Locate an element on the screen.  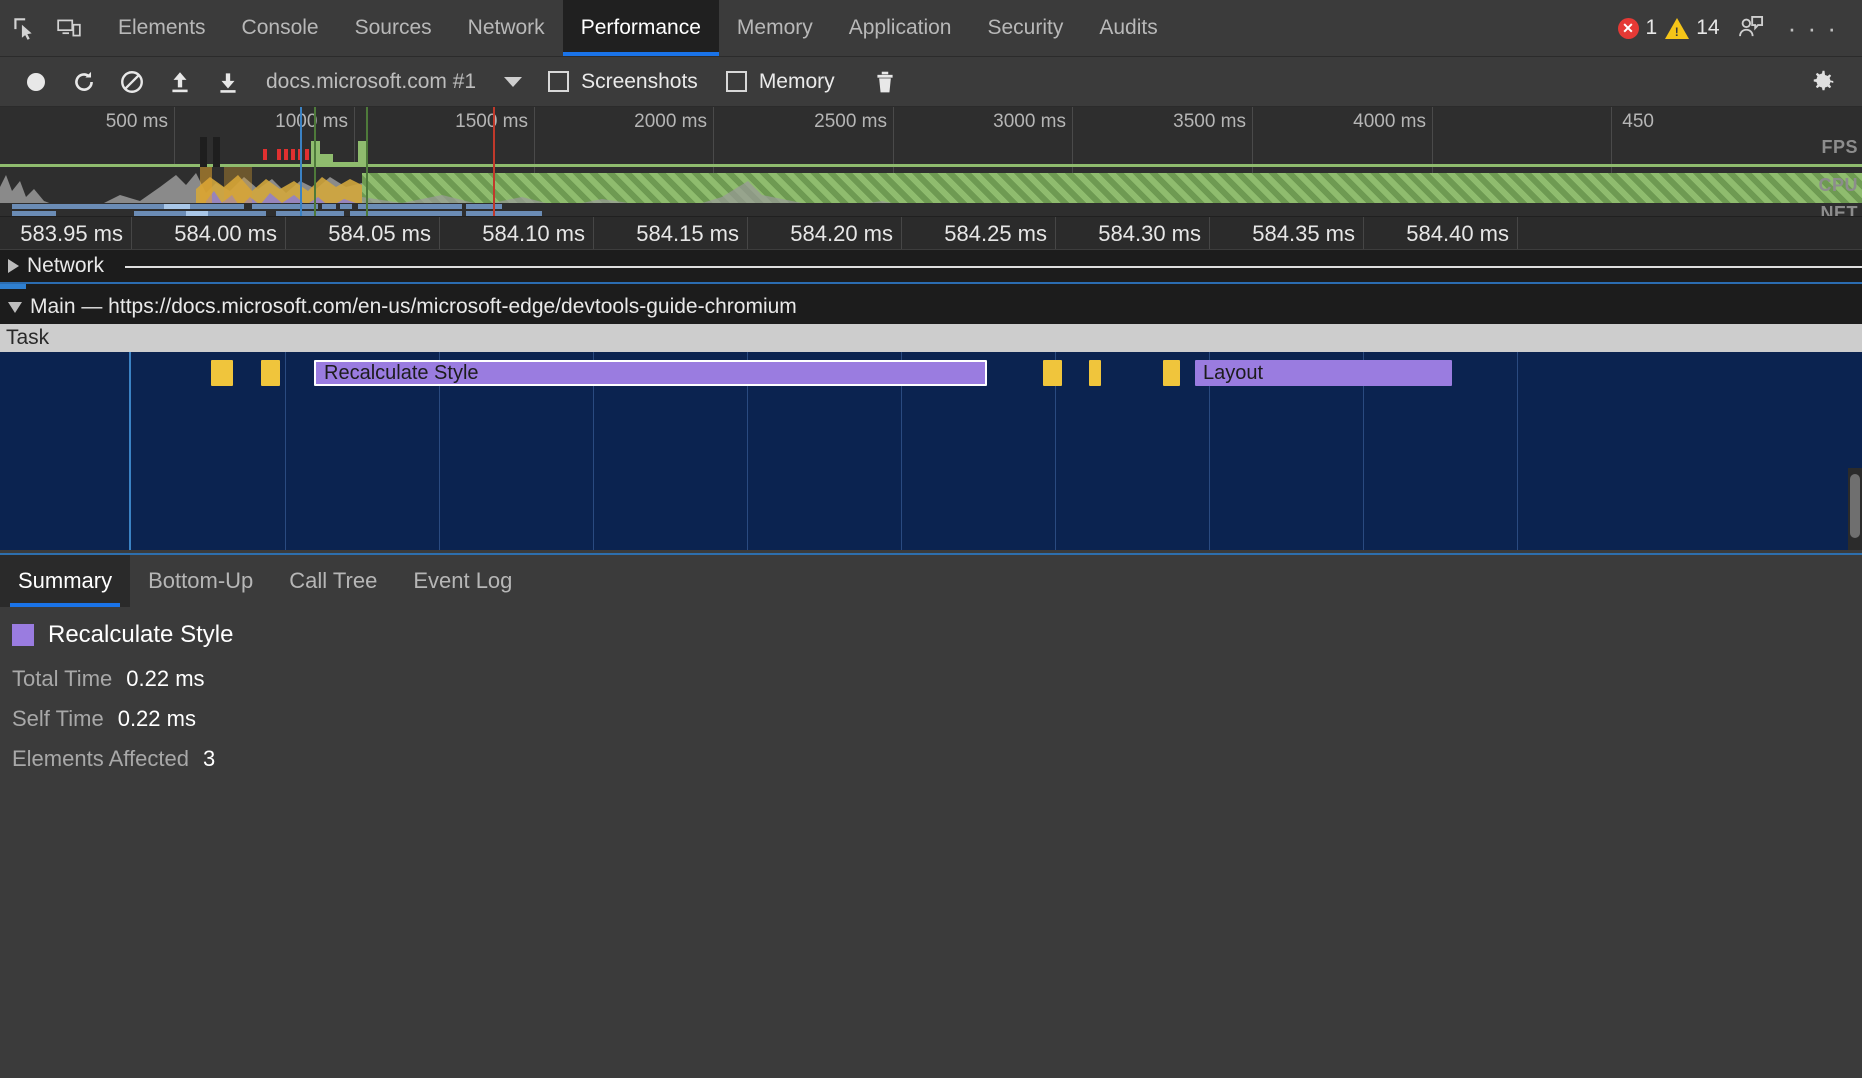
tab-label: Elements is located at coordinates (162, 27).